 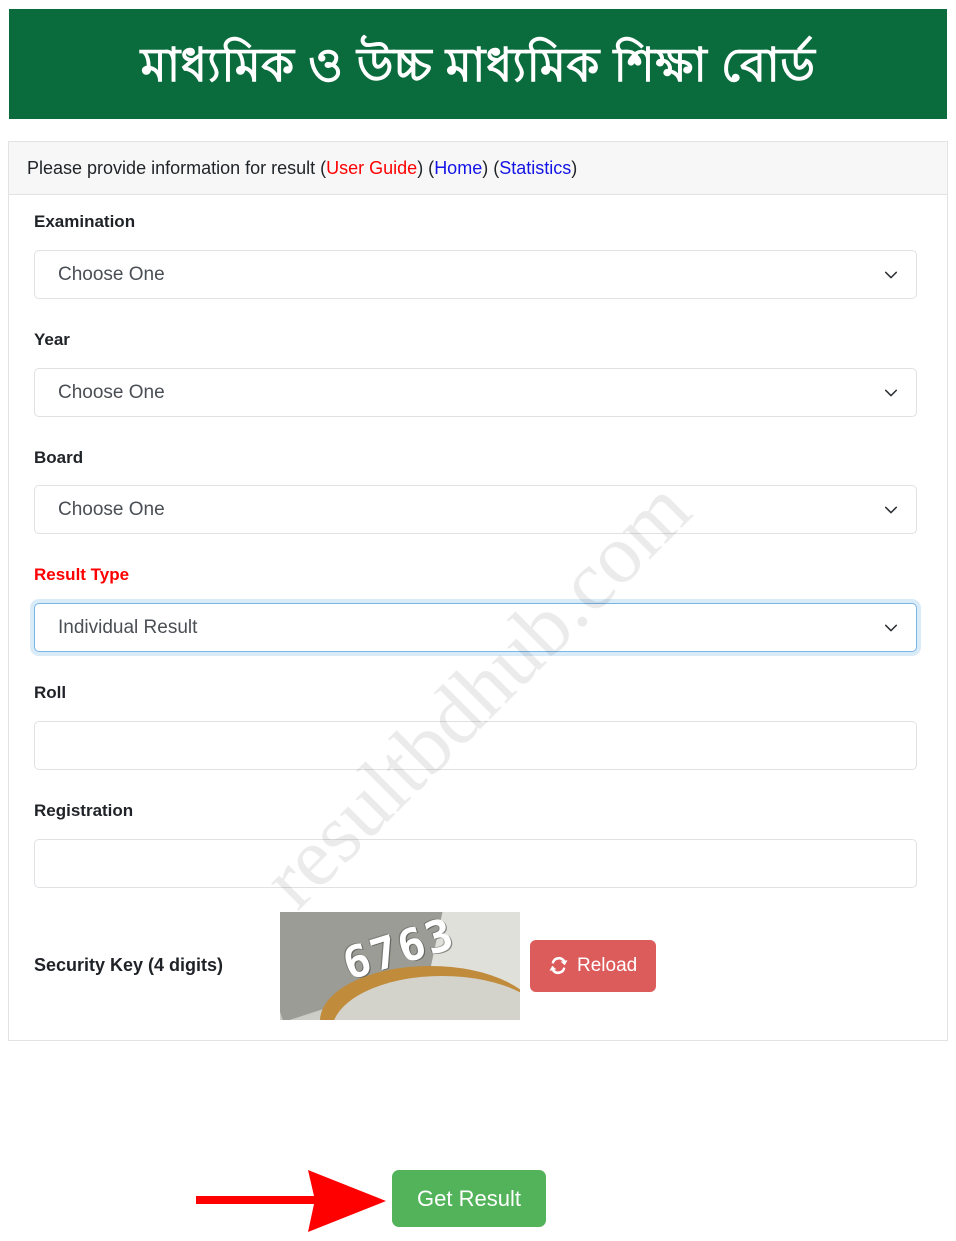 I want to click on field-group-security-key: Security Key (4 digits) 6763 Reload, so click(x=482, y=965).